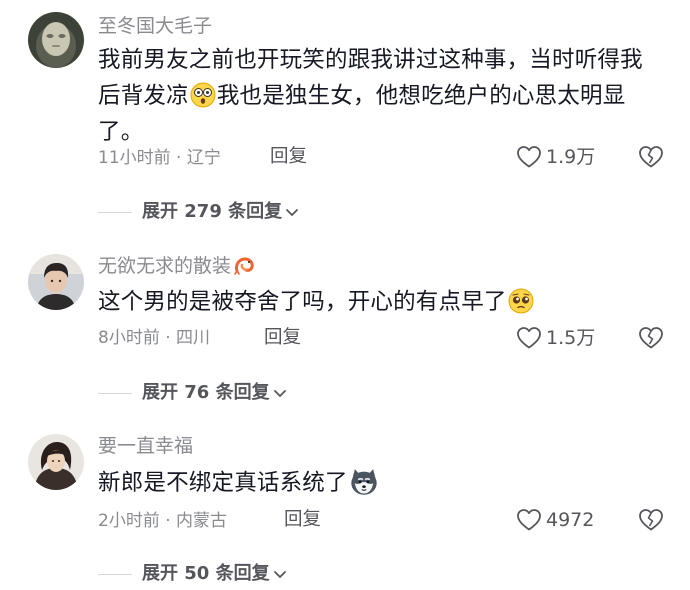 This screenshot has height=590, width=690. What do you see at coordinates (378, 483) in the screenshot?
I see `comment-text: 新郎是不绑定真话系统了` at bounding box center [378, 483].